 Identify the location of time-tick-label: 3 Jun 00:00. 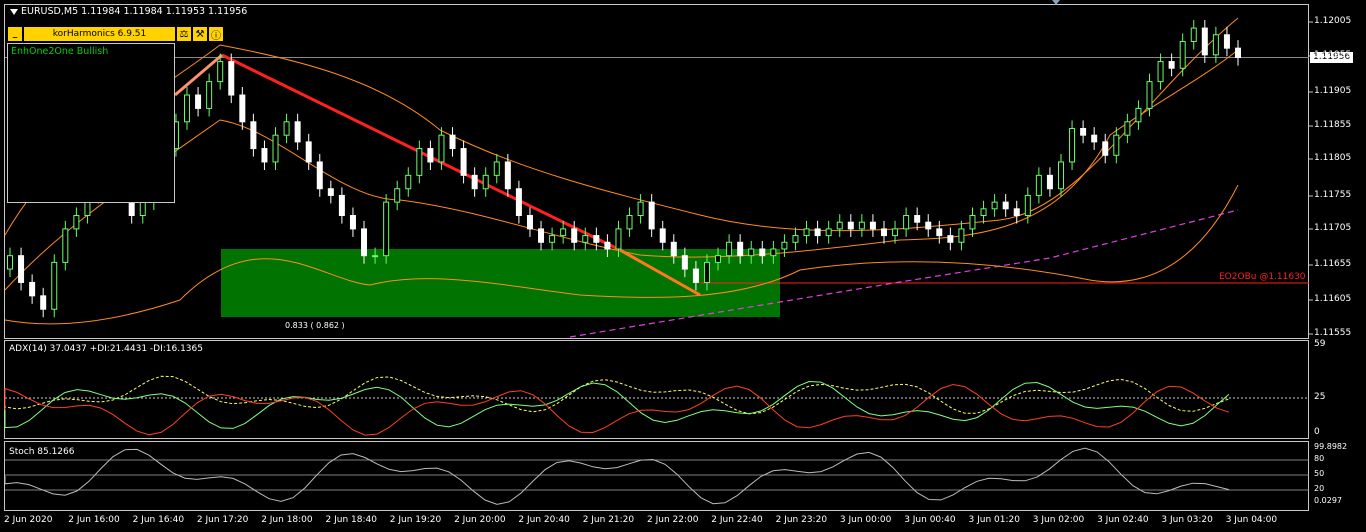
(865, 520).